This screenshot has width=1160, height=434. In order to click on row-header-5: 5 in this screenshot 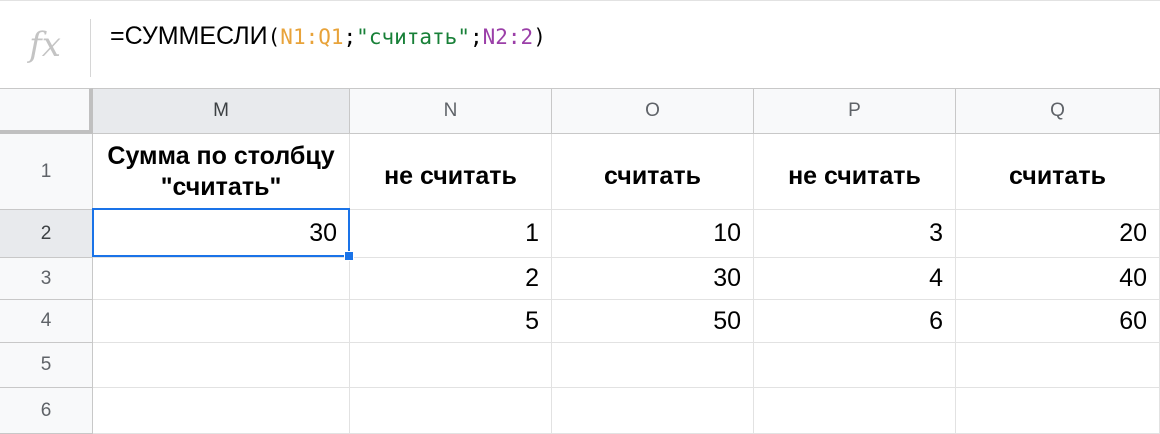, I will do `click(46, 365)`.